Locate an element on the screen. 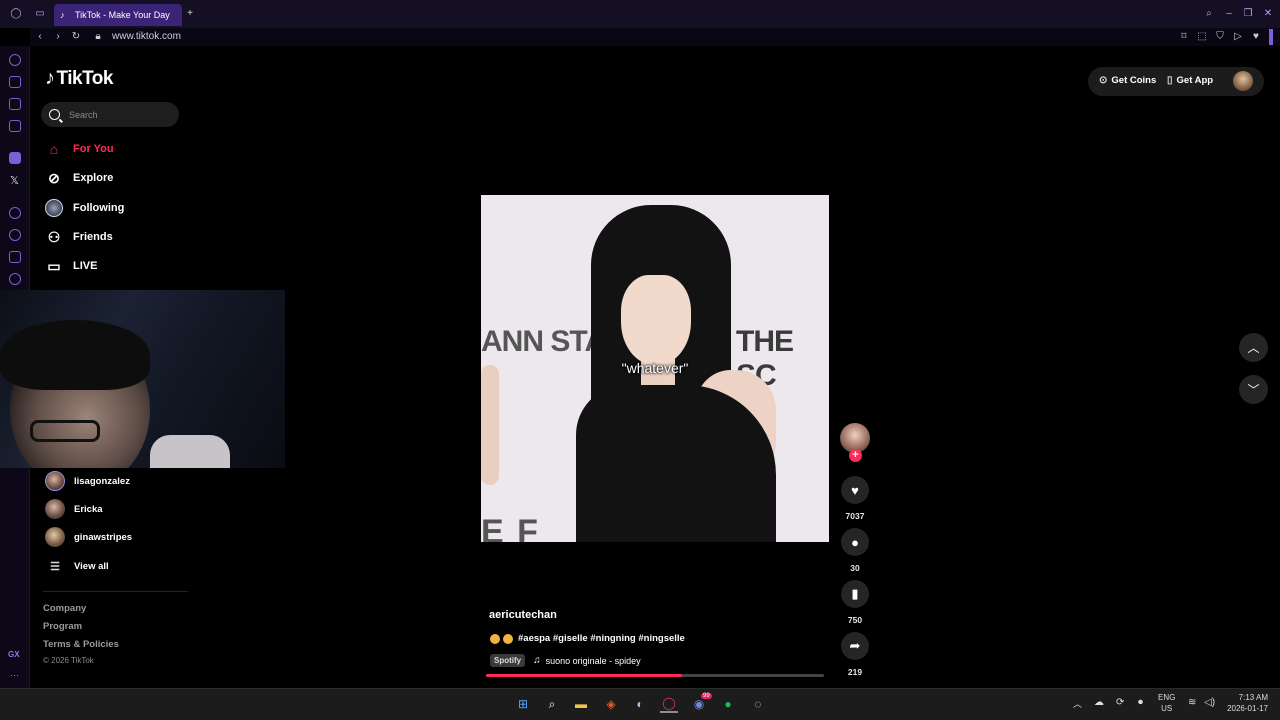 Image resolution: width=1280 pixels, height=720 pixels. search-icon is located at coordinates (54, 114).